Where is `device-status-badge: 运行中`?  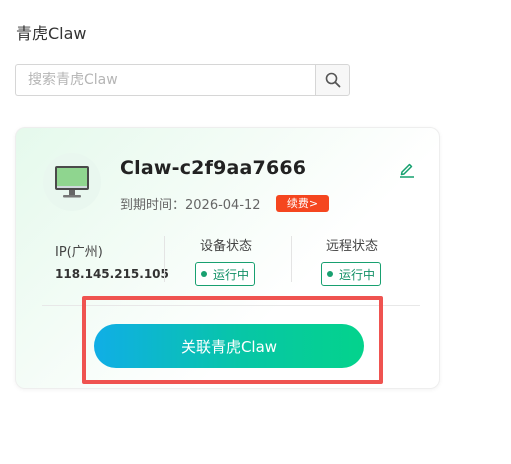 device-status-badge: 运行中 is located at coordinates (225, 274).